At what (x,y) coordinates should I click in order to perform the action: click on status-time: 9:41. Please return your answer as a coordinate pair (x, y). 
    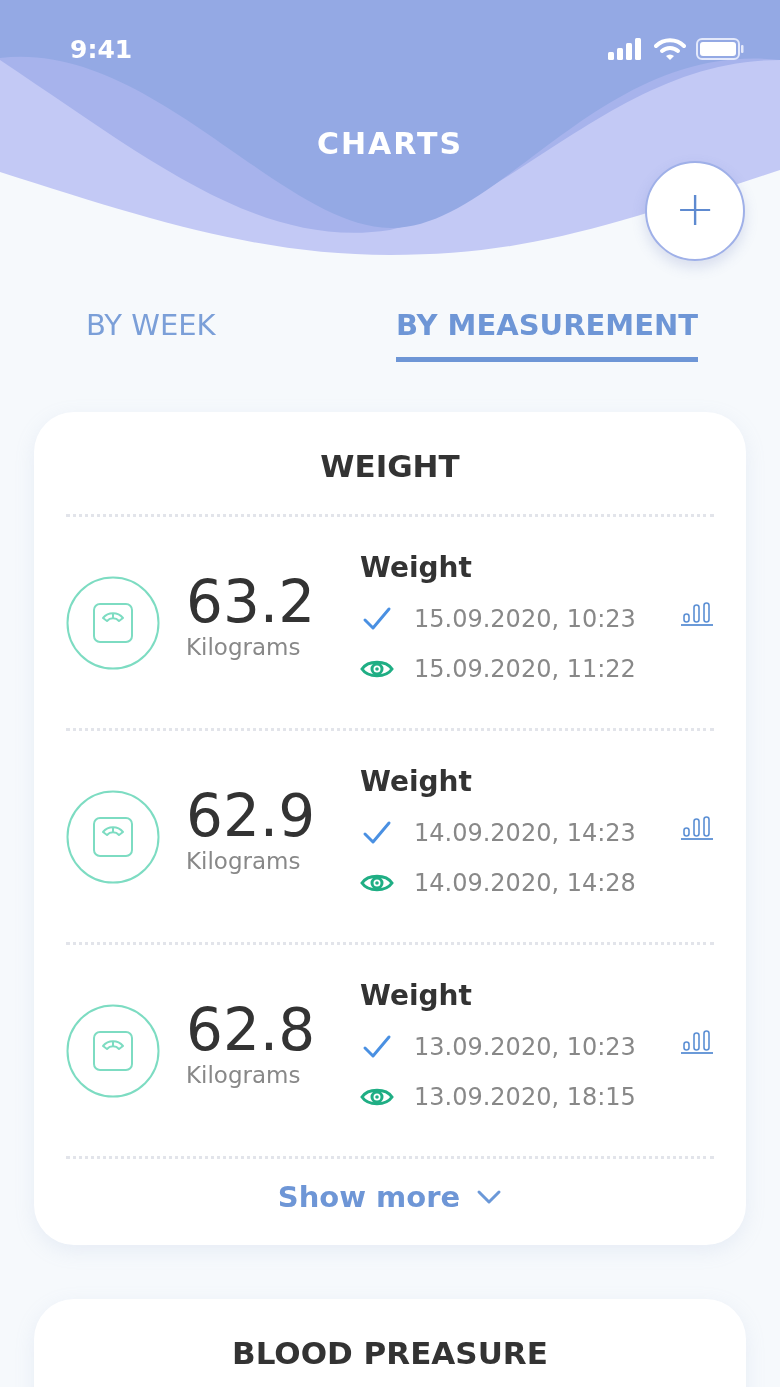
    Looking at the image, I should click on (101, 49).